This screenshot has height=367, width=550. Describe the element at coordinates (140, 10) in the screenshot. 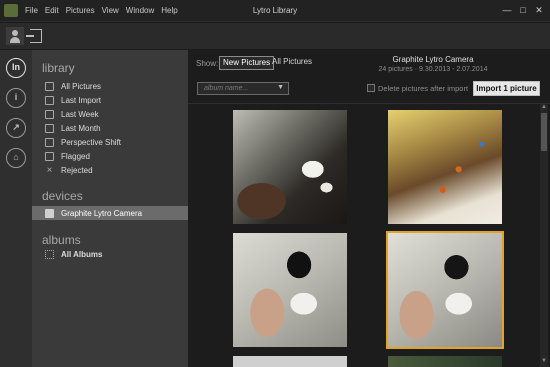

I see `menu-window: Window` at that location.